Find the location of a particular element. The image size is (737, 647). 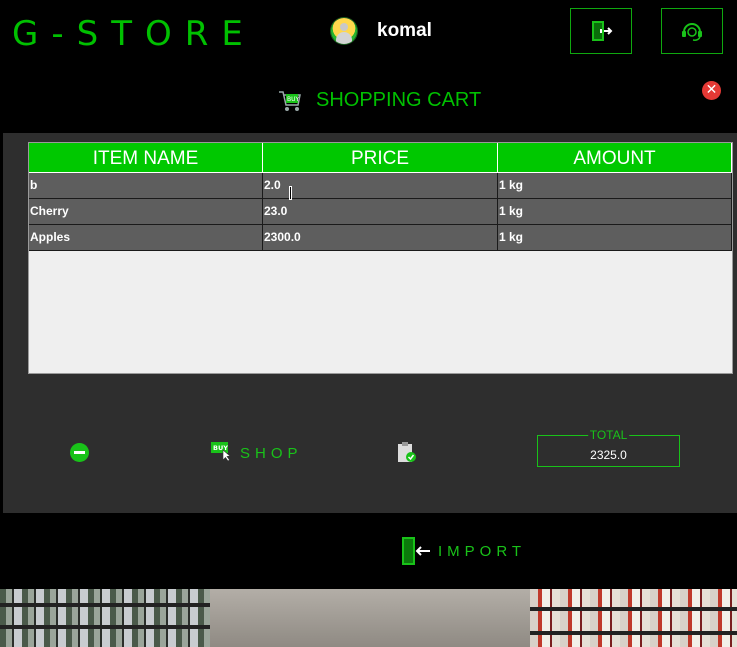

table-header: ITEM NAME PRICE AMOUNT is located at coordinates (380, 158).